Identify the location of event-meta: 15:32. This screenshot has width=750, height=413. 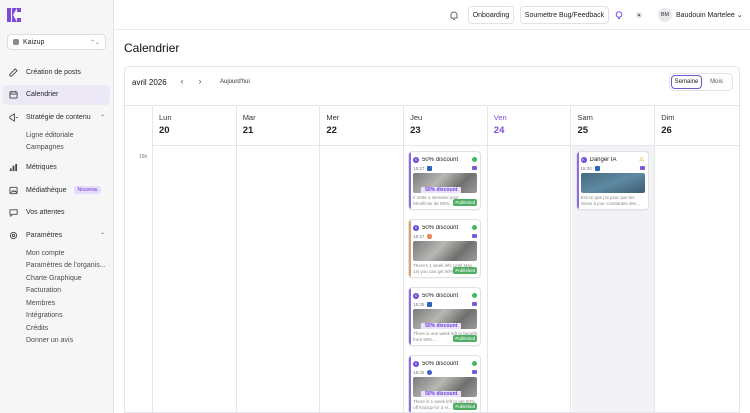
(445, 372).